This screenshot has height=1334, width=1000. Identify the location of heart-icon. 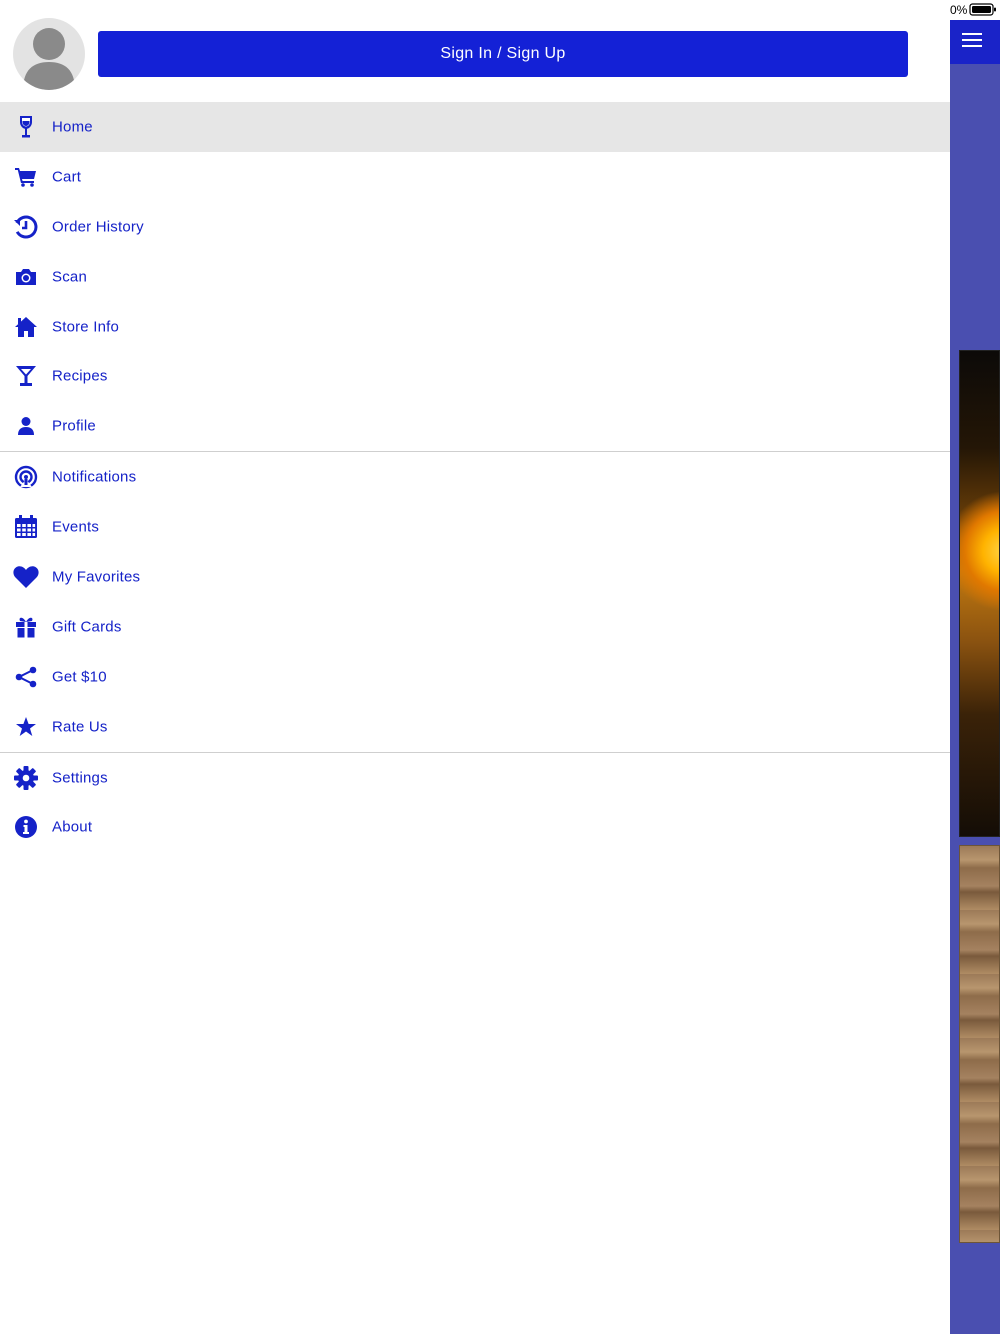
(26, 577).